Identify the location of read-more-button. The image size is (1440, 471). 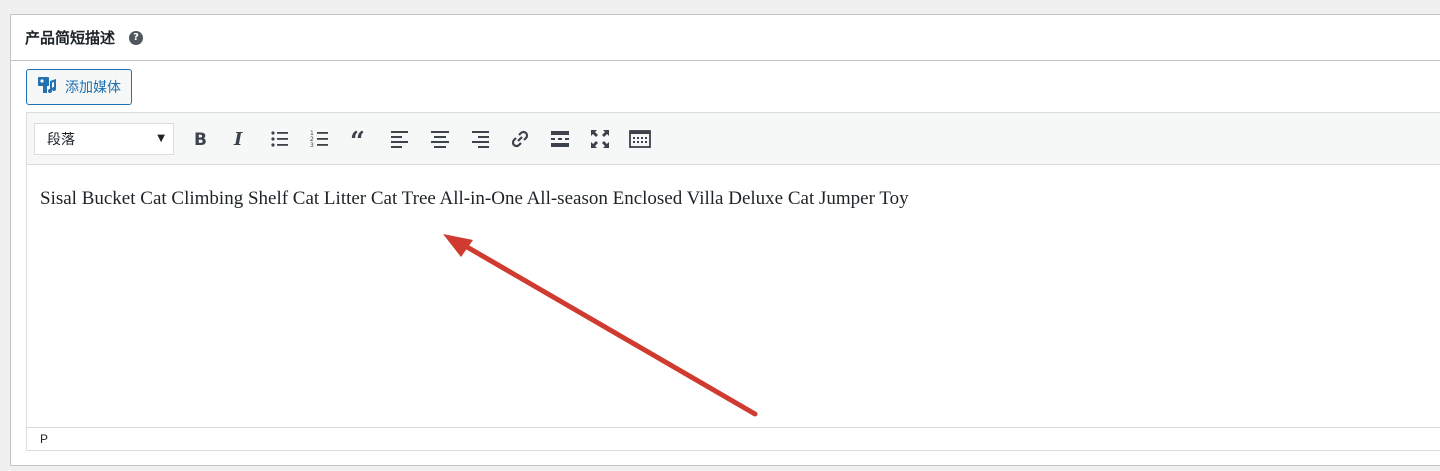
(560, 139).